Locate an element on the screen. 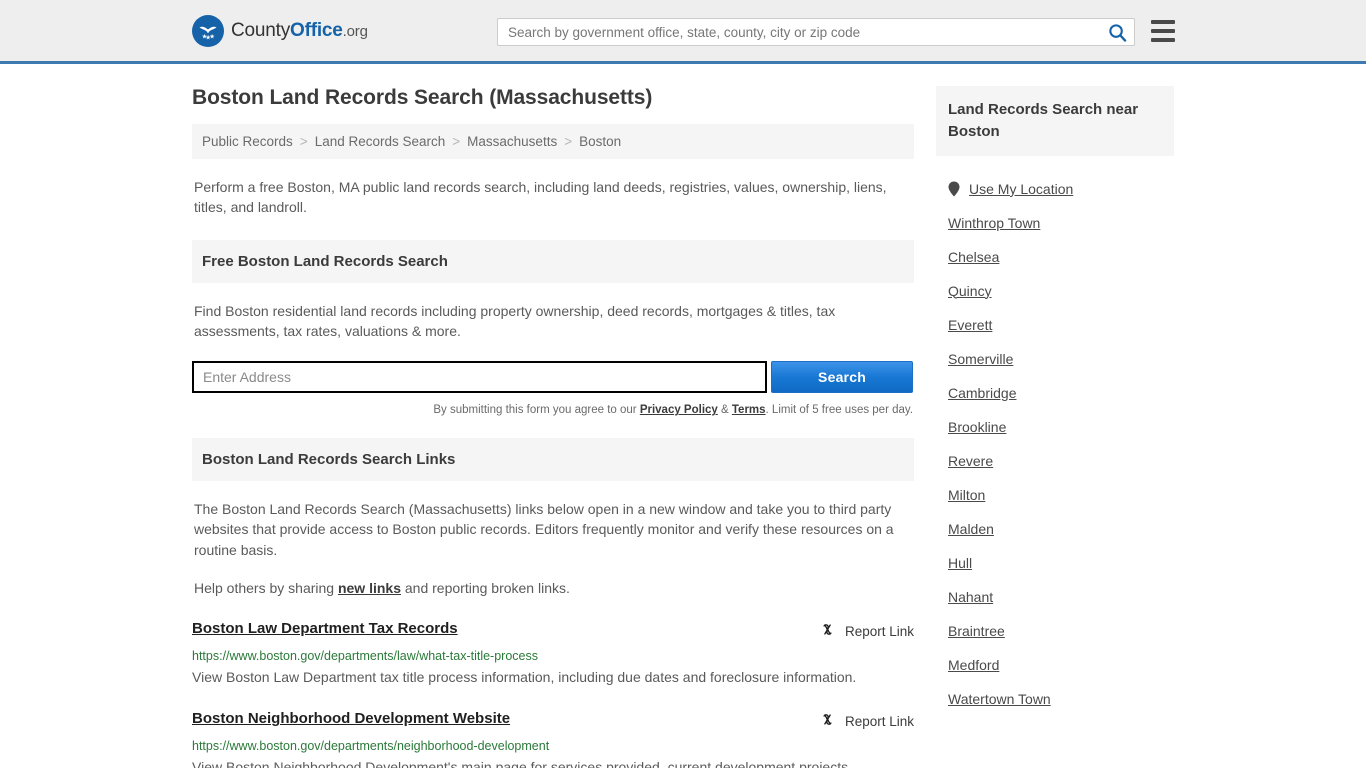 Image resolution: width=1366 pixels, height=768 pixels. eagle-seal-icon: ★ ★ ★ is located at coordinates (208, 30).